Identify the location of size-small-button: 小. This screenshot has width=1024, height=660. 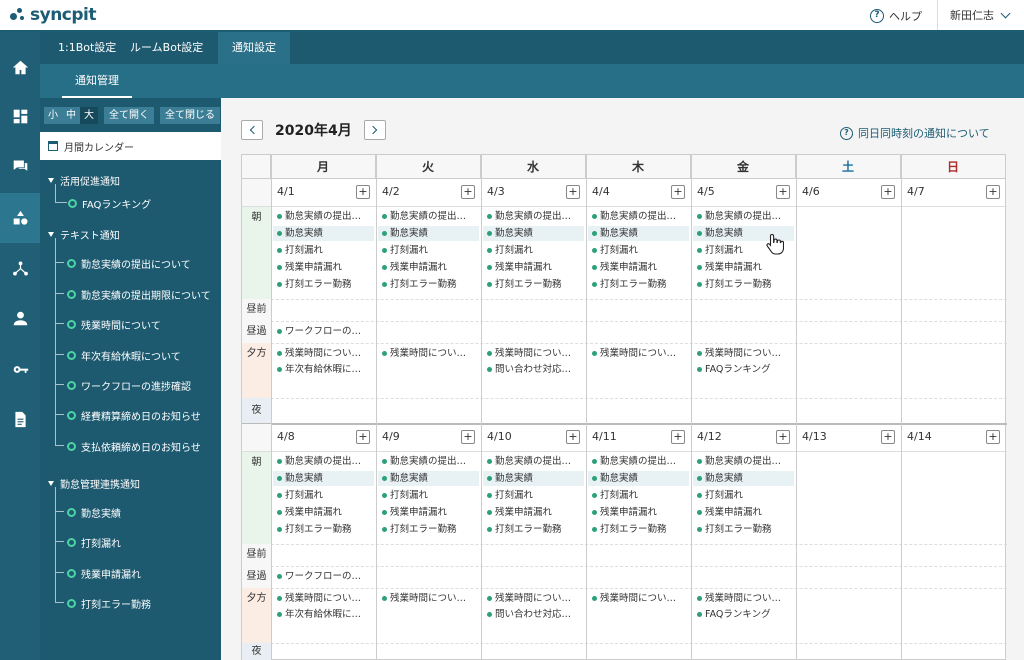
(53, 115).